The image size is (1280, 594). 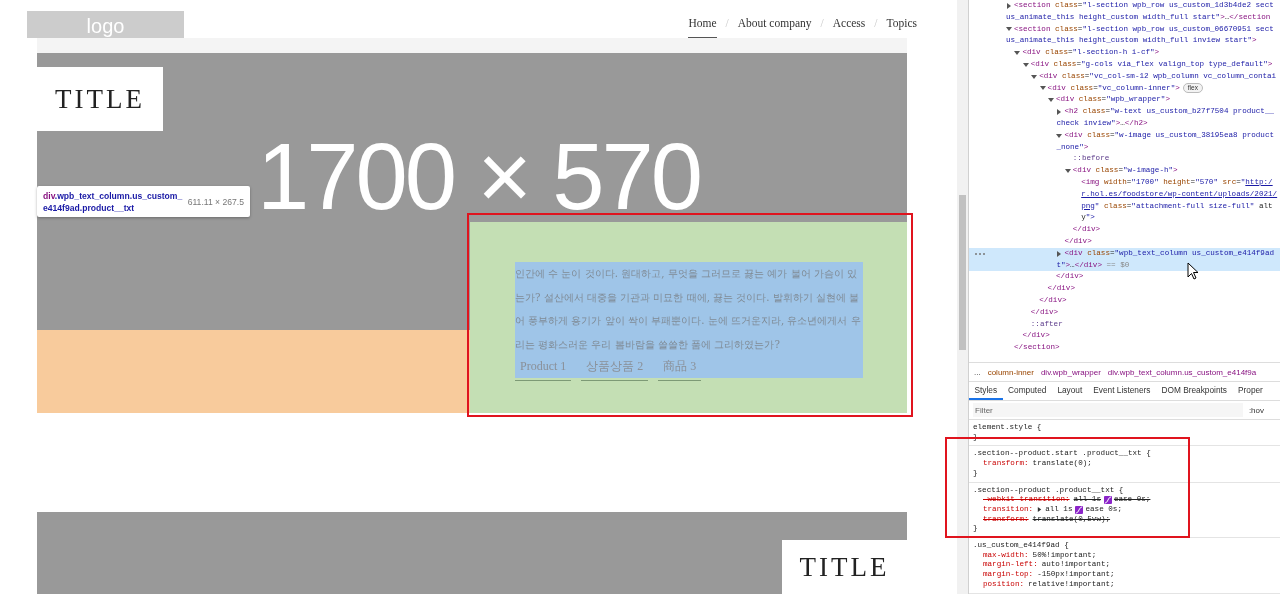 What do you see at coordinates (1121, 391) in the screenshot?
I see `panel-tab: Event Listeners` at bounding box center [1121, 391].